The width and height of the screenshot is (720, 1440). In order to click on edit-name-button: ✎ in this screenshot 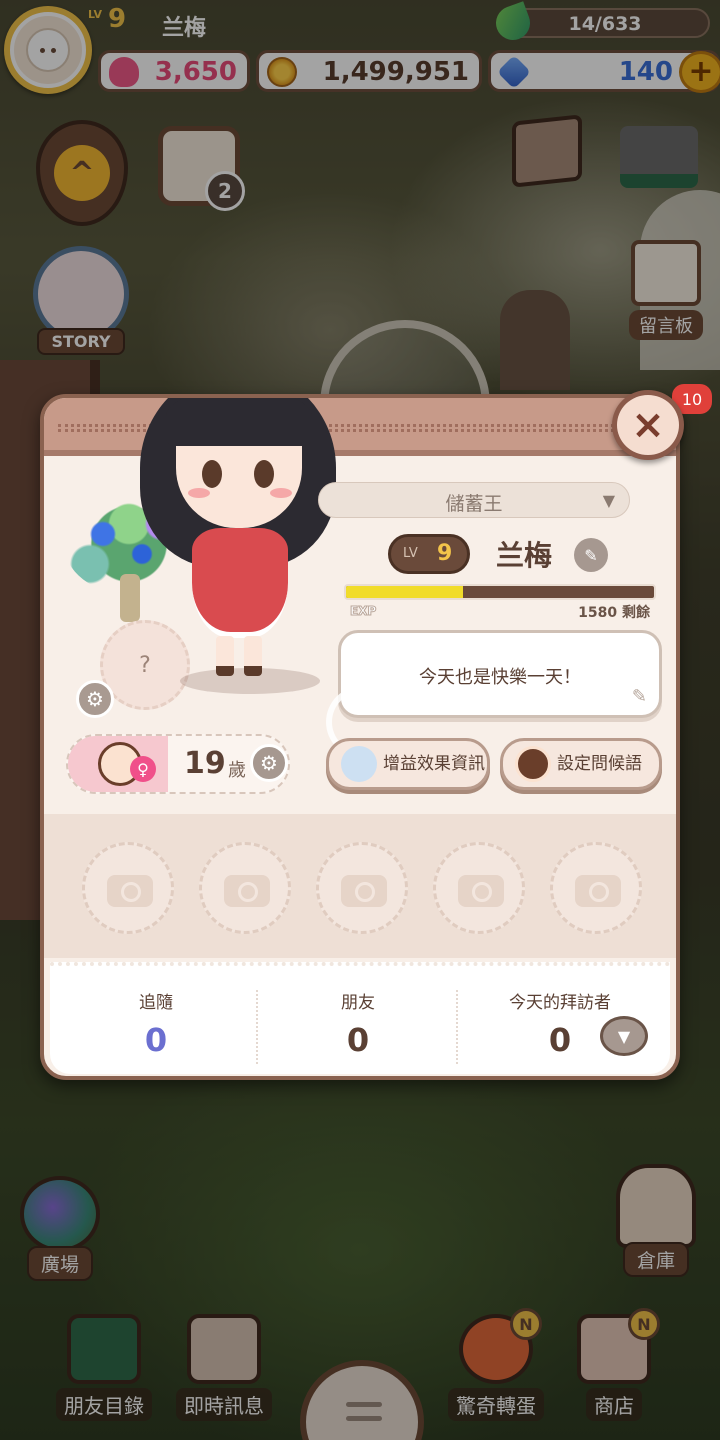, I will do `click(591, 555)`.